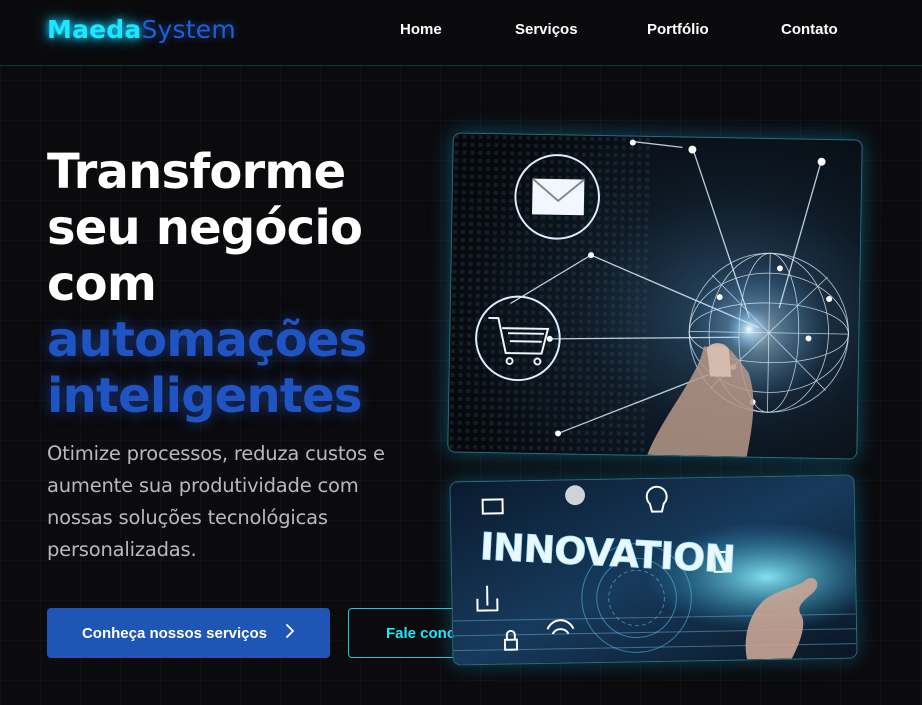 Image resolution: width=922 pixels, height=705 pixels. Describe the element at coordinates (290, 633) in the screenshot. I see `chevron-right-icon` at that location.